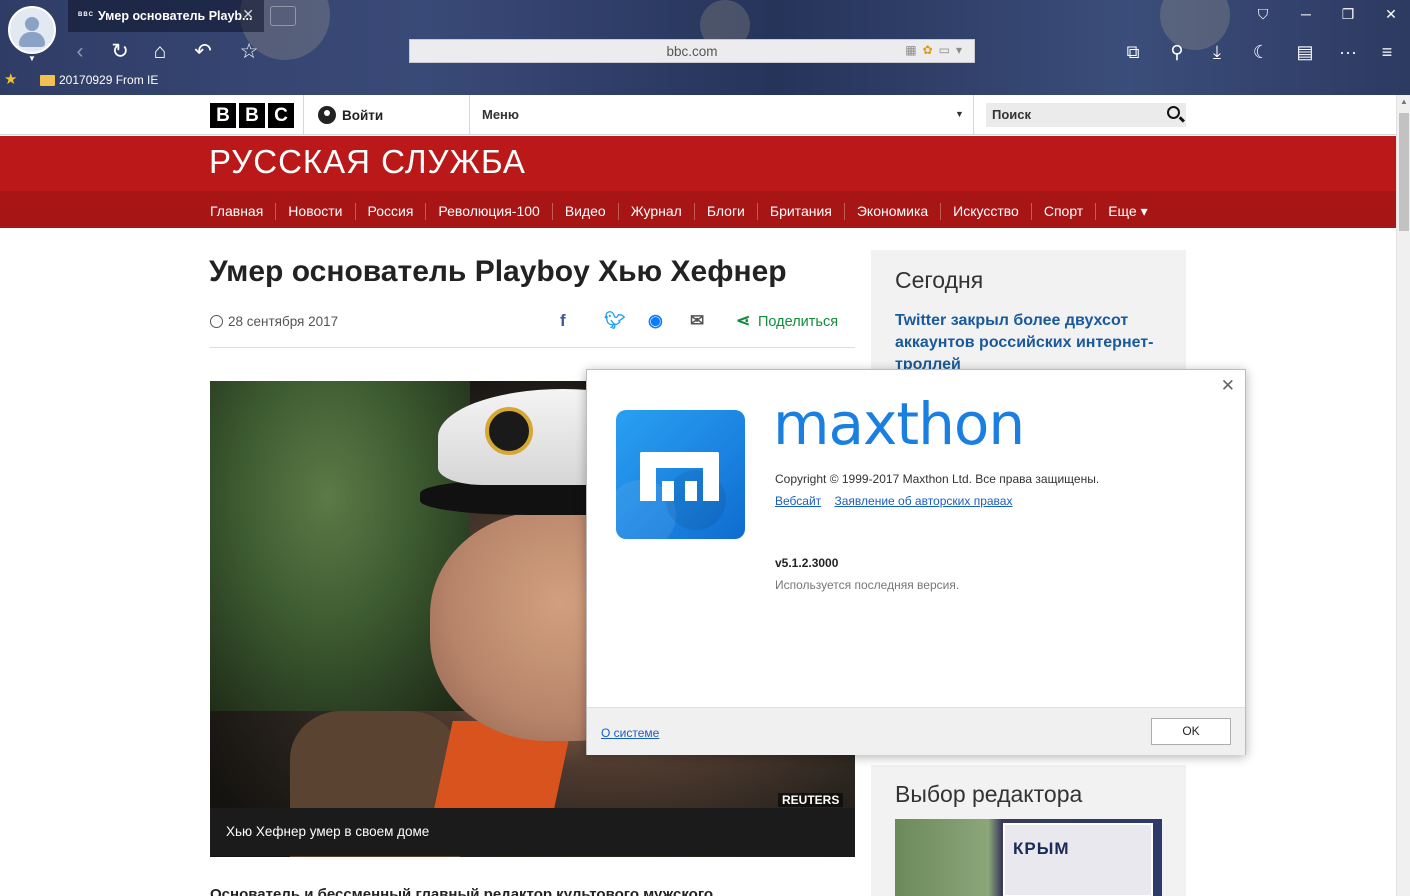  I want to click on billboard-text: КРЫМ, so click(1041, 848).